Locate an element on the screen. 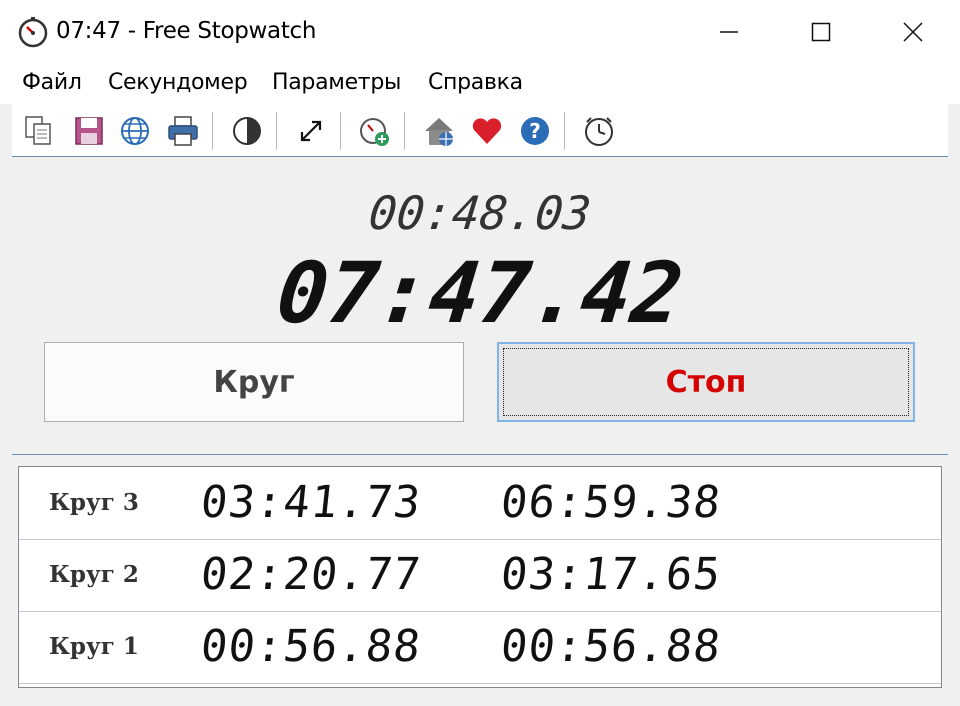 Image resolution: width=960 pixels, height=706 pixels. help-icon: ? is located at coordinates (535, 131).